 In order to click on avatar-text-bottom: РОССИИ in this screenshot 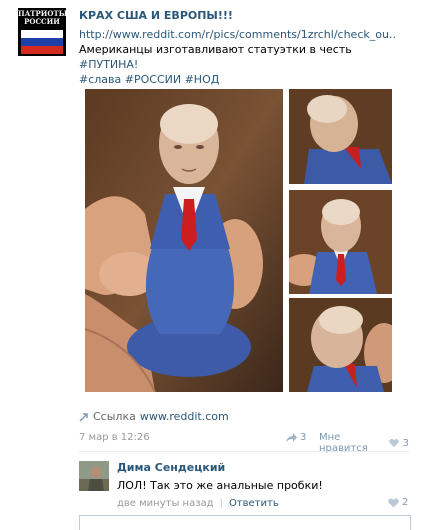, I will do `click(42, 21)`.